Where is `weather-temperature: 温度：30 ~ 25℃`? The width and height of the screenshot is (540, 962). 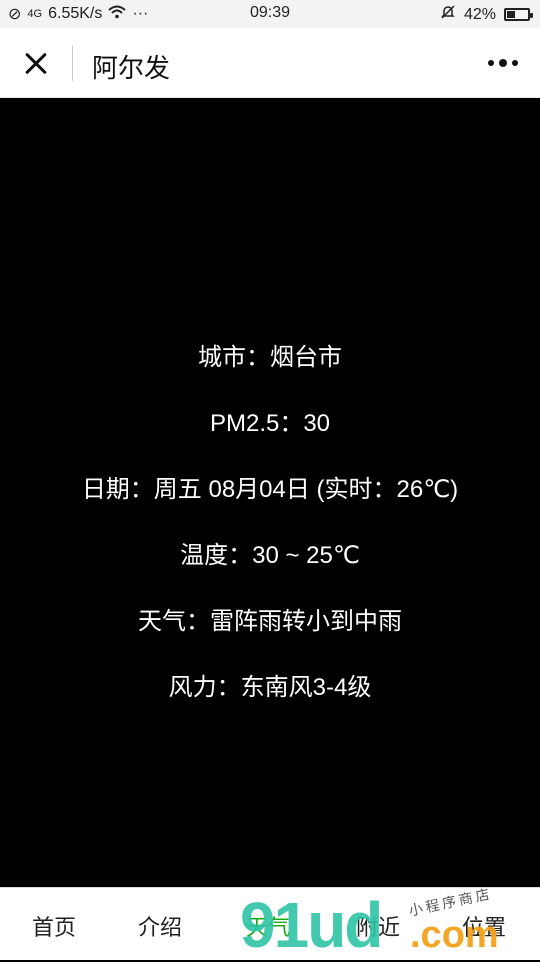
weather-temperature: 温度：30 ~ 25℃ is located at coordinates (270, 555).